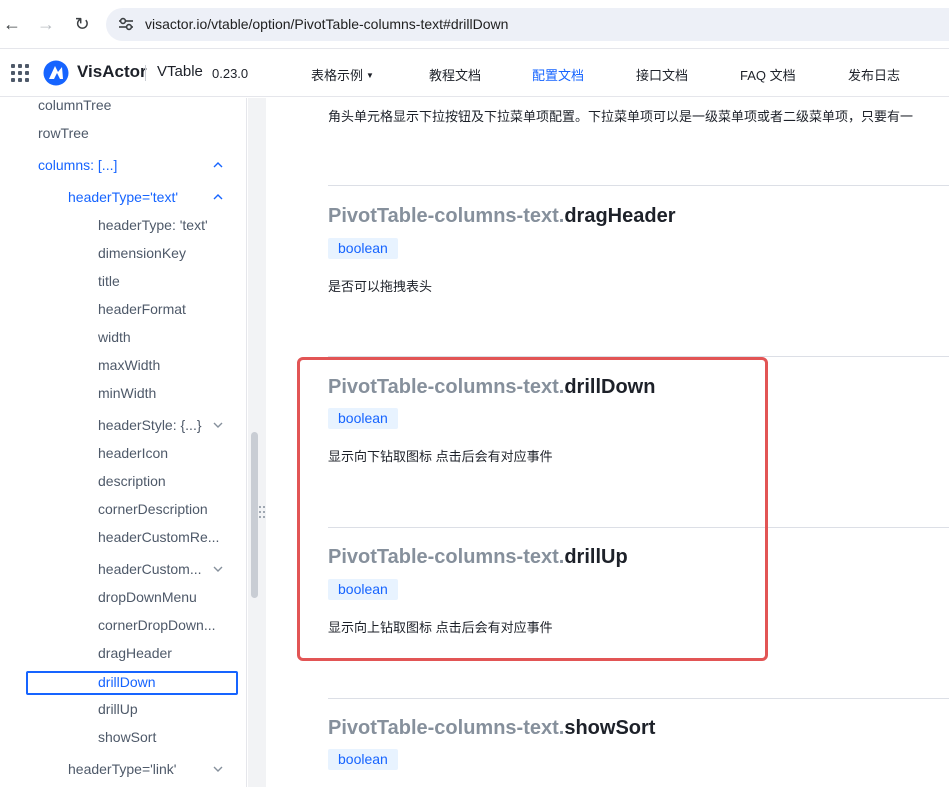  What do you see at coordinates (596, 557) in the screenshot?
I see `prop-name: drillUp` at bounding box center [596, 557].